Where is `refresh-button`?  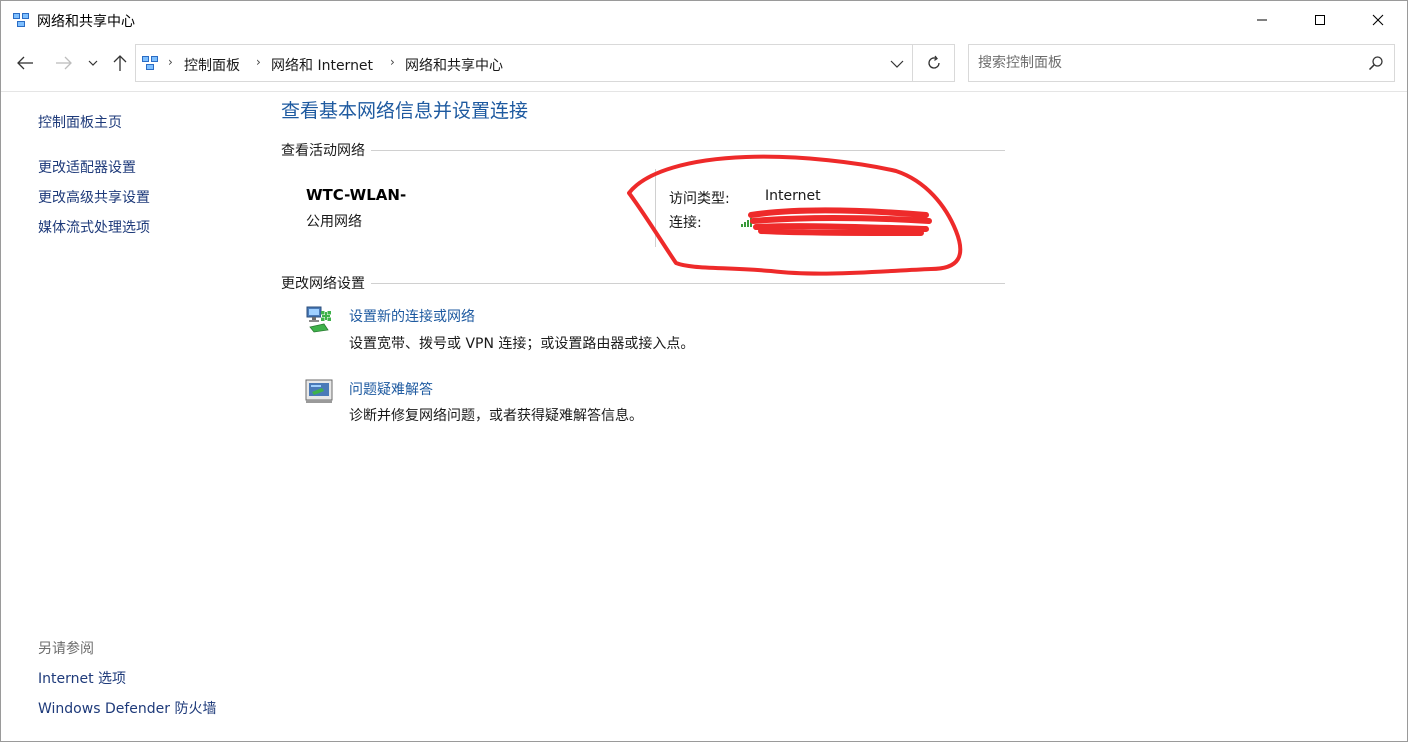 refresh-button is located at coordinates (934, 63).